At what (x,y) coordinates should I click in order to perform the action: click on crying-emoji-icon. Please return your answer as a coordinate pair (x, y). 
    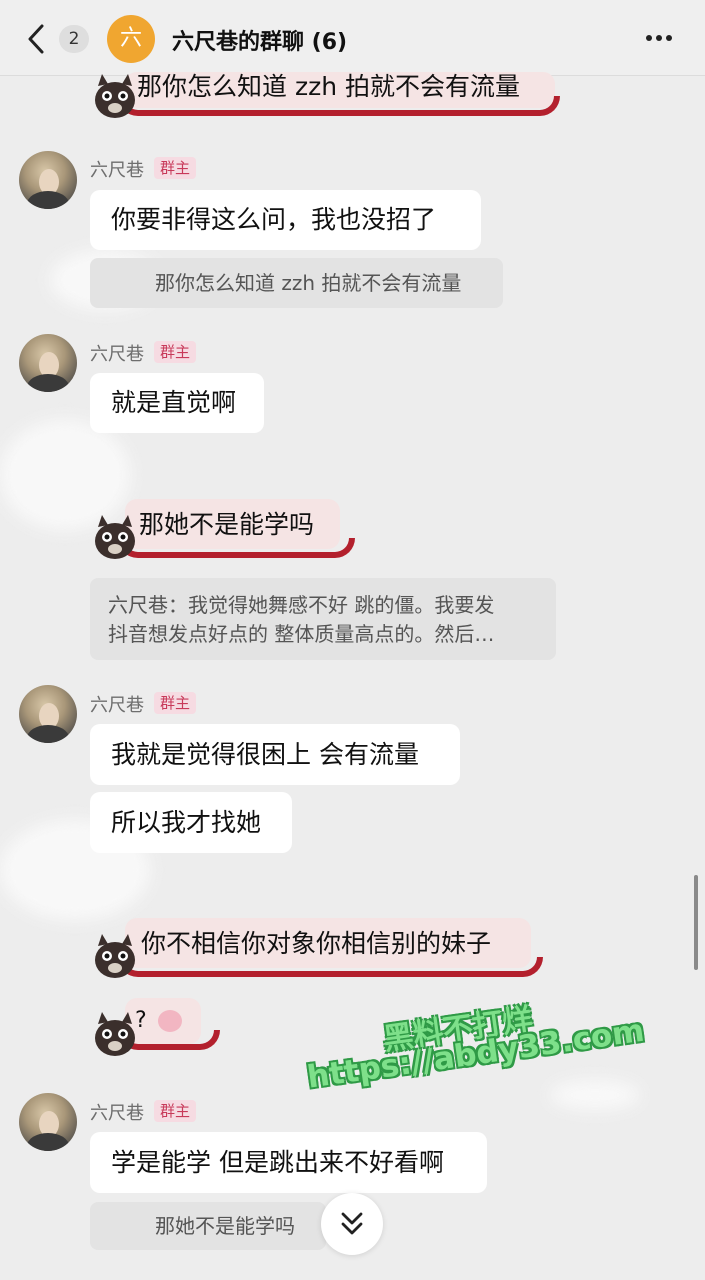
    Looking at the image, I should click on (169, 1021).